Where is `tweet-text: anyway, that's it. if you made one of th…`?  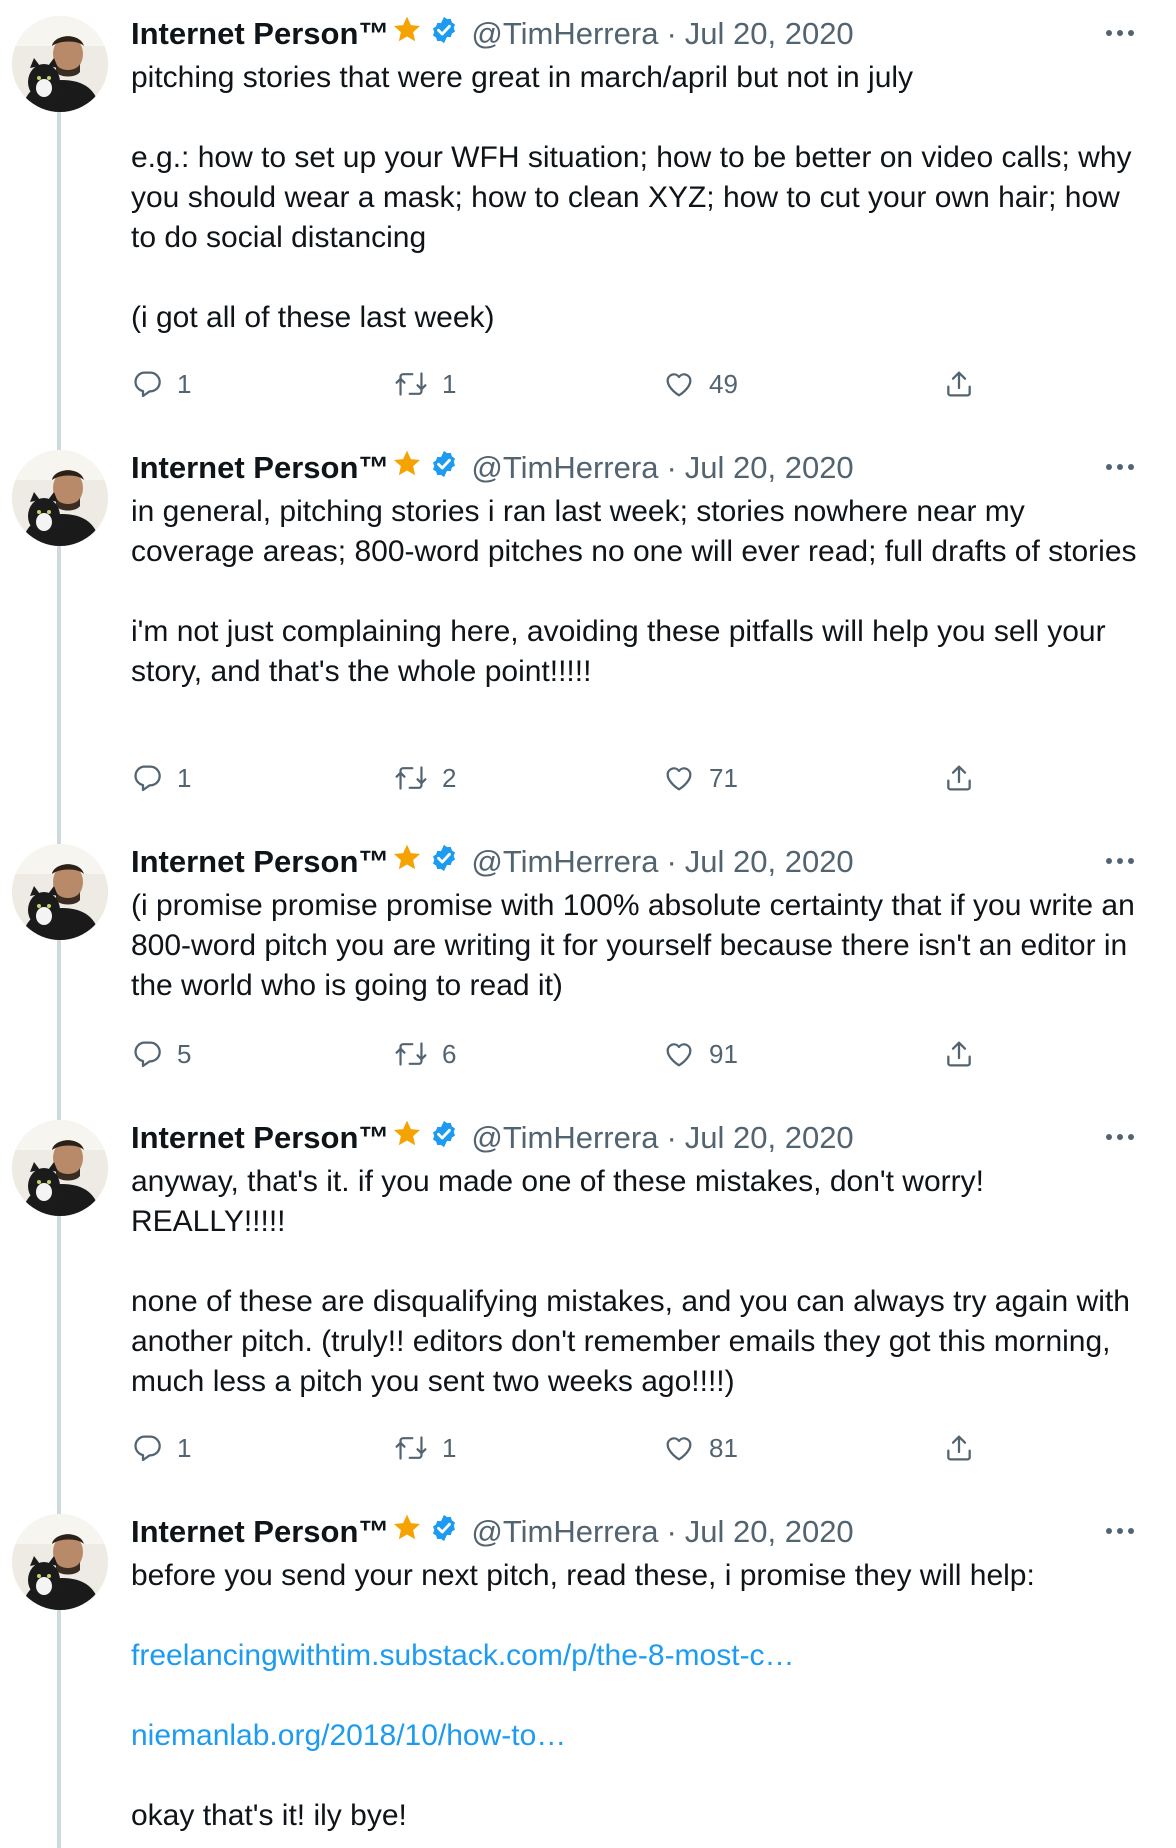
tweet-text: anyway, that's it. if you made one of th… is located at coordinates (636, 1282).